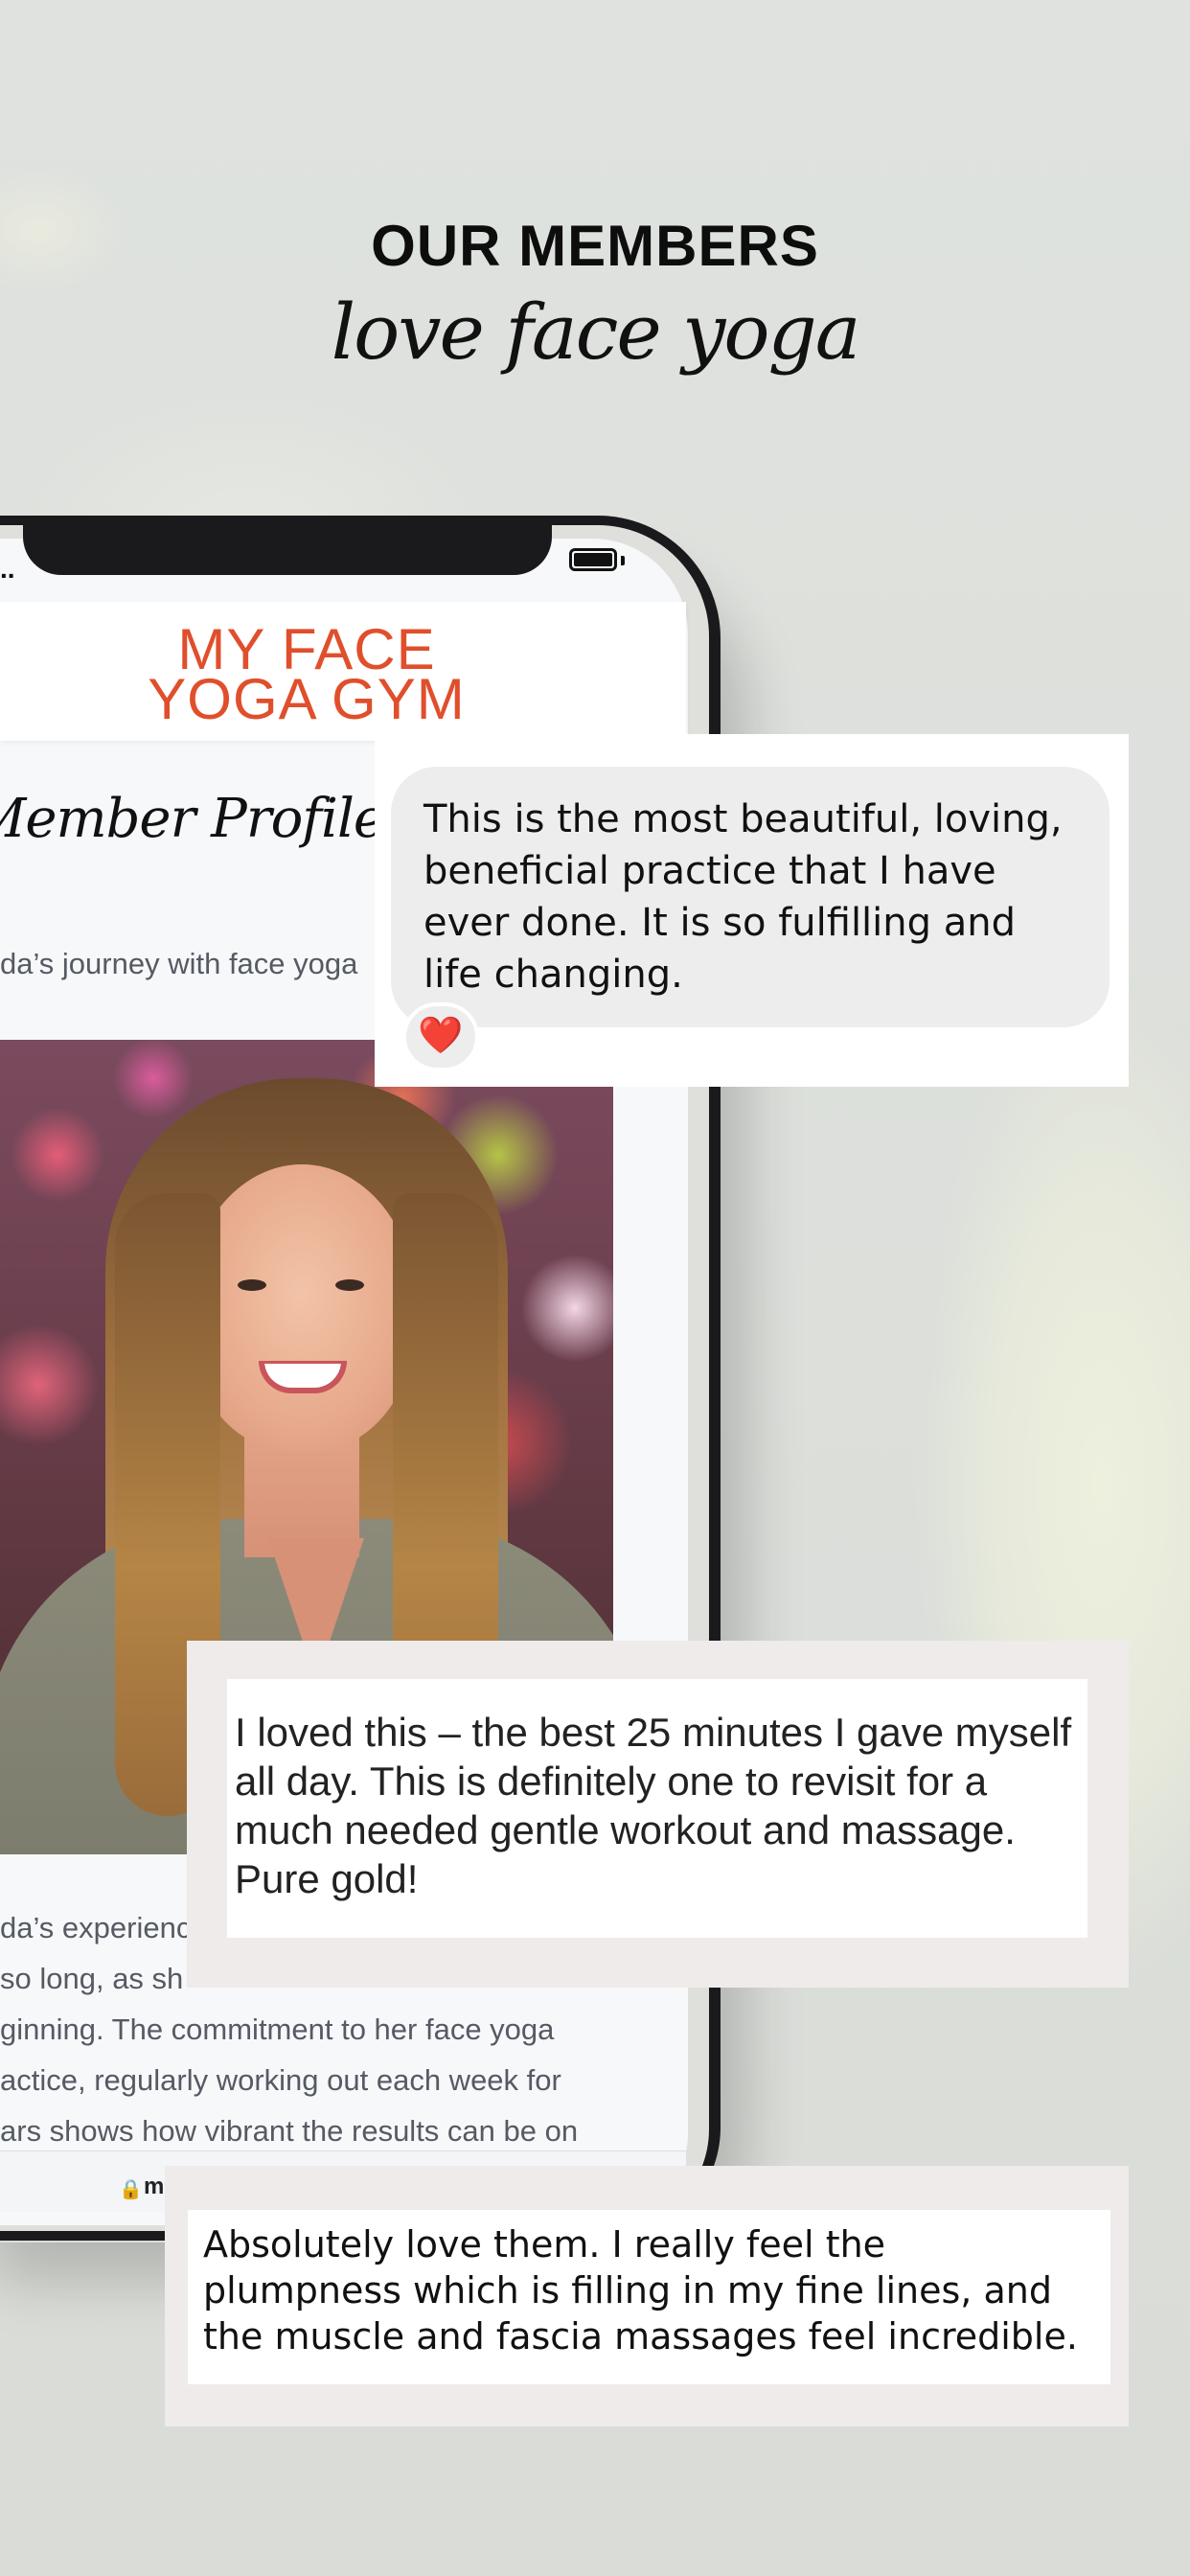  What do you see at coordinates (595, 246) in the screenshot?
I see `page-headline: OUR MEMBERS` at bounding box center [595, 246].